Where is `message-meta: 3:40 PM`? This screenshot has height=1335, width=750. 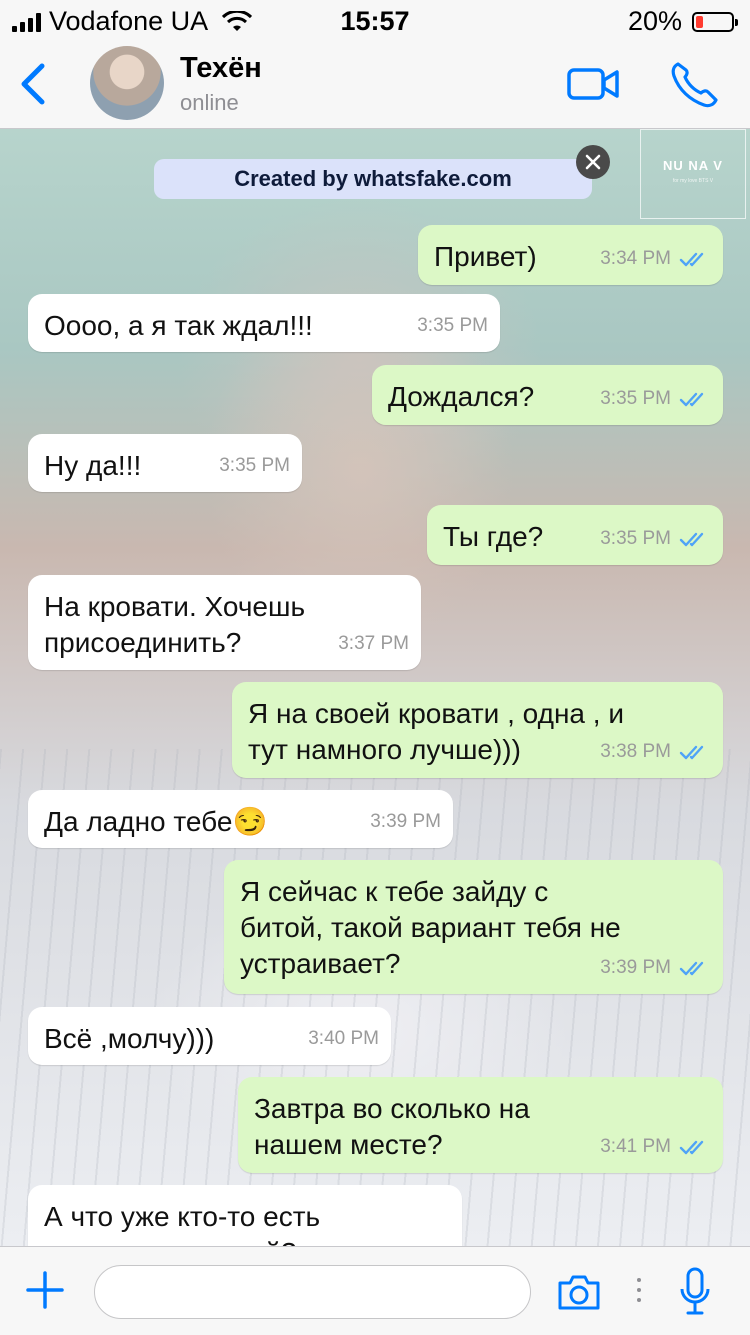 message-meta: 3:40 PM is located at coordinates (343, 1039).